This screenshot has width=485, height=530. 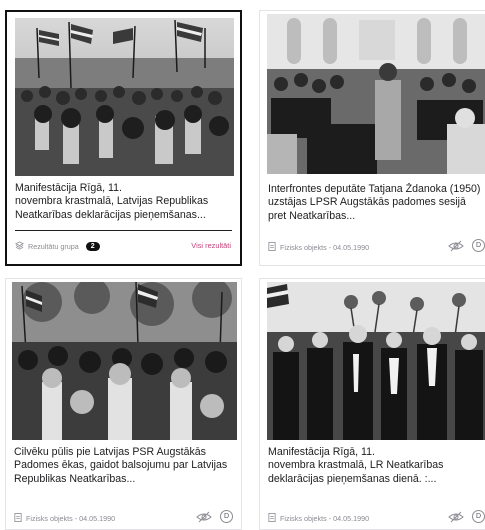 What do you see at coordinates (211, 245) in the screenshot?
I see `all-results-link: Visi rezultāti` at bounding box center [211, 245].